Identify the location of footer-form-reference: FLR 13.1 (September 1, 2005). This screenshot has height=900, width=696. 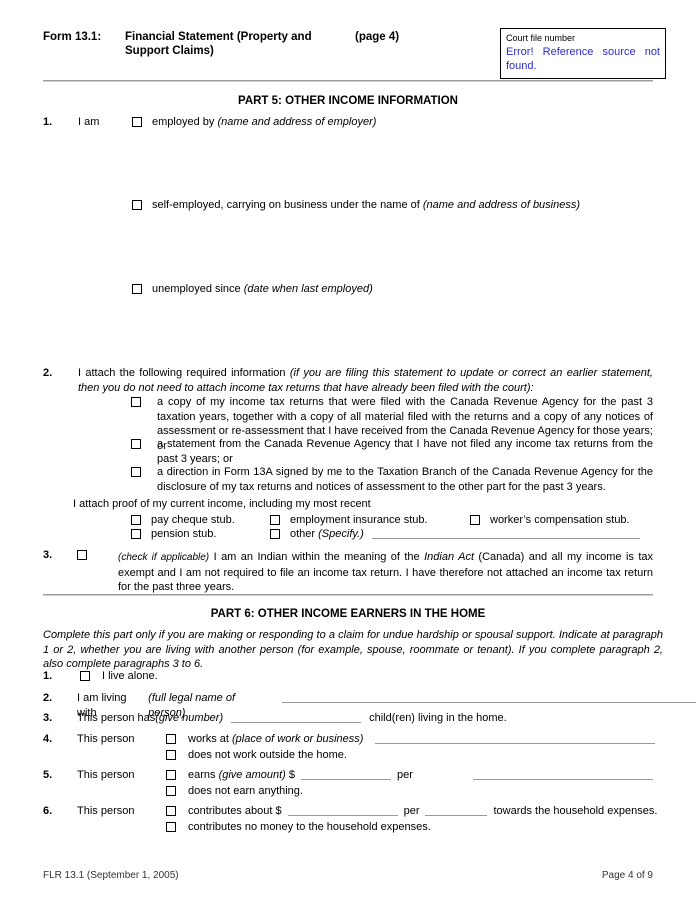
(111, 875).